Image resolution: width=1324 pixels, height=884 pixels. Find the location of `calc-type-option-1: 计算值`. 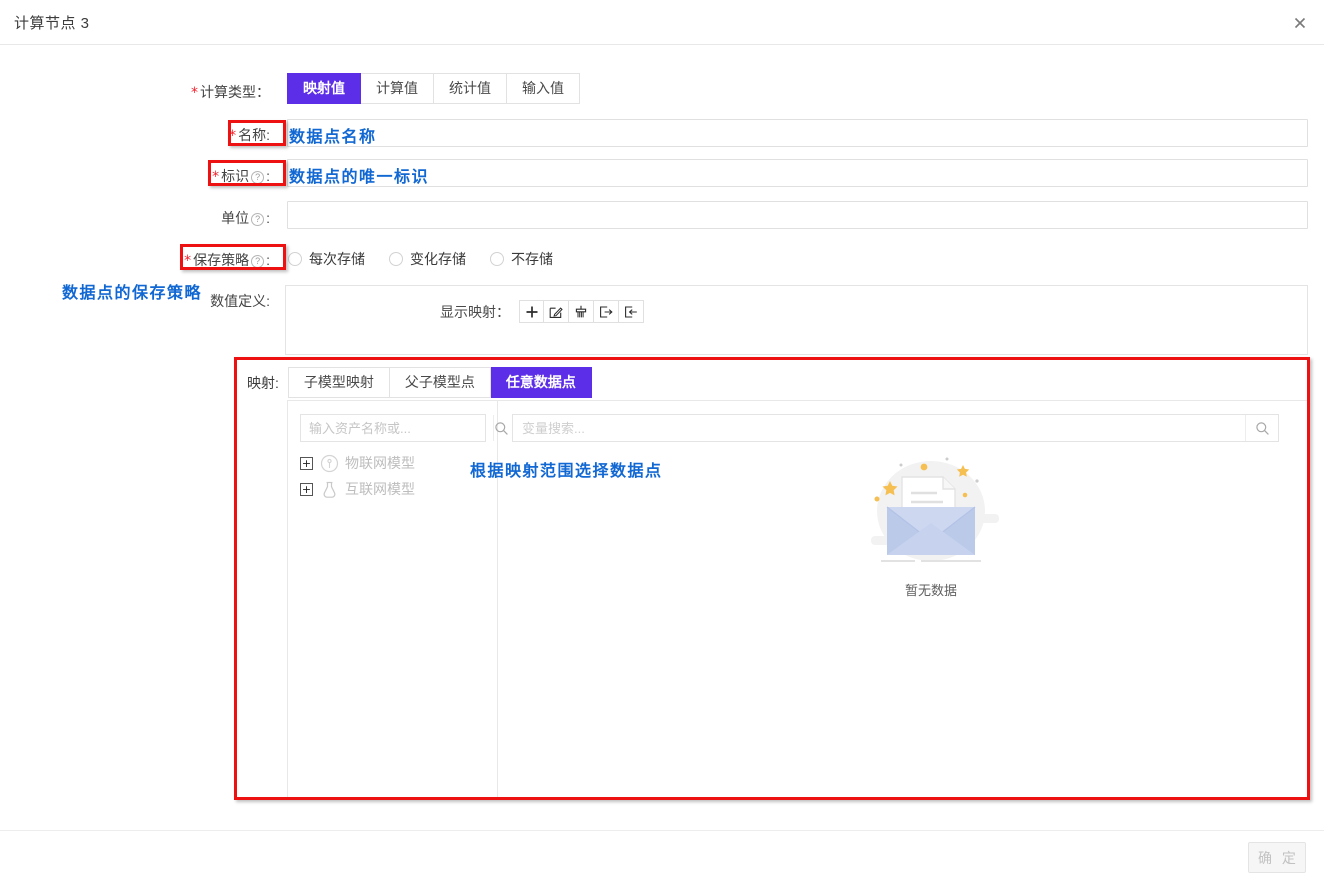

calc-type-option-1: 计算值 is located at coordinates (397, 88).